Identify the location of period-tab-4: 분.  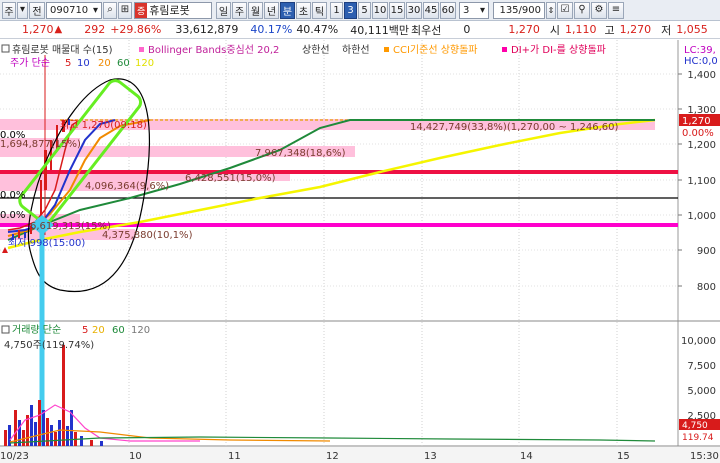
(287, 10).